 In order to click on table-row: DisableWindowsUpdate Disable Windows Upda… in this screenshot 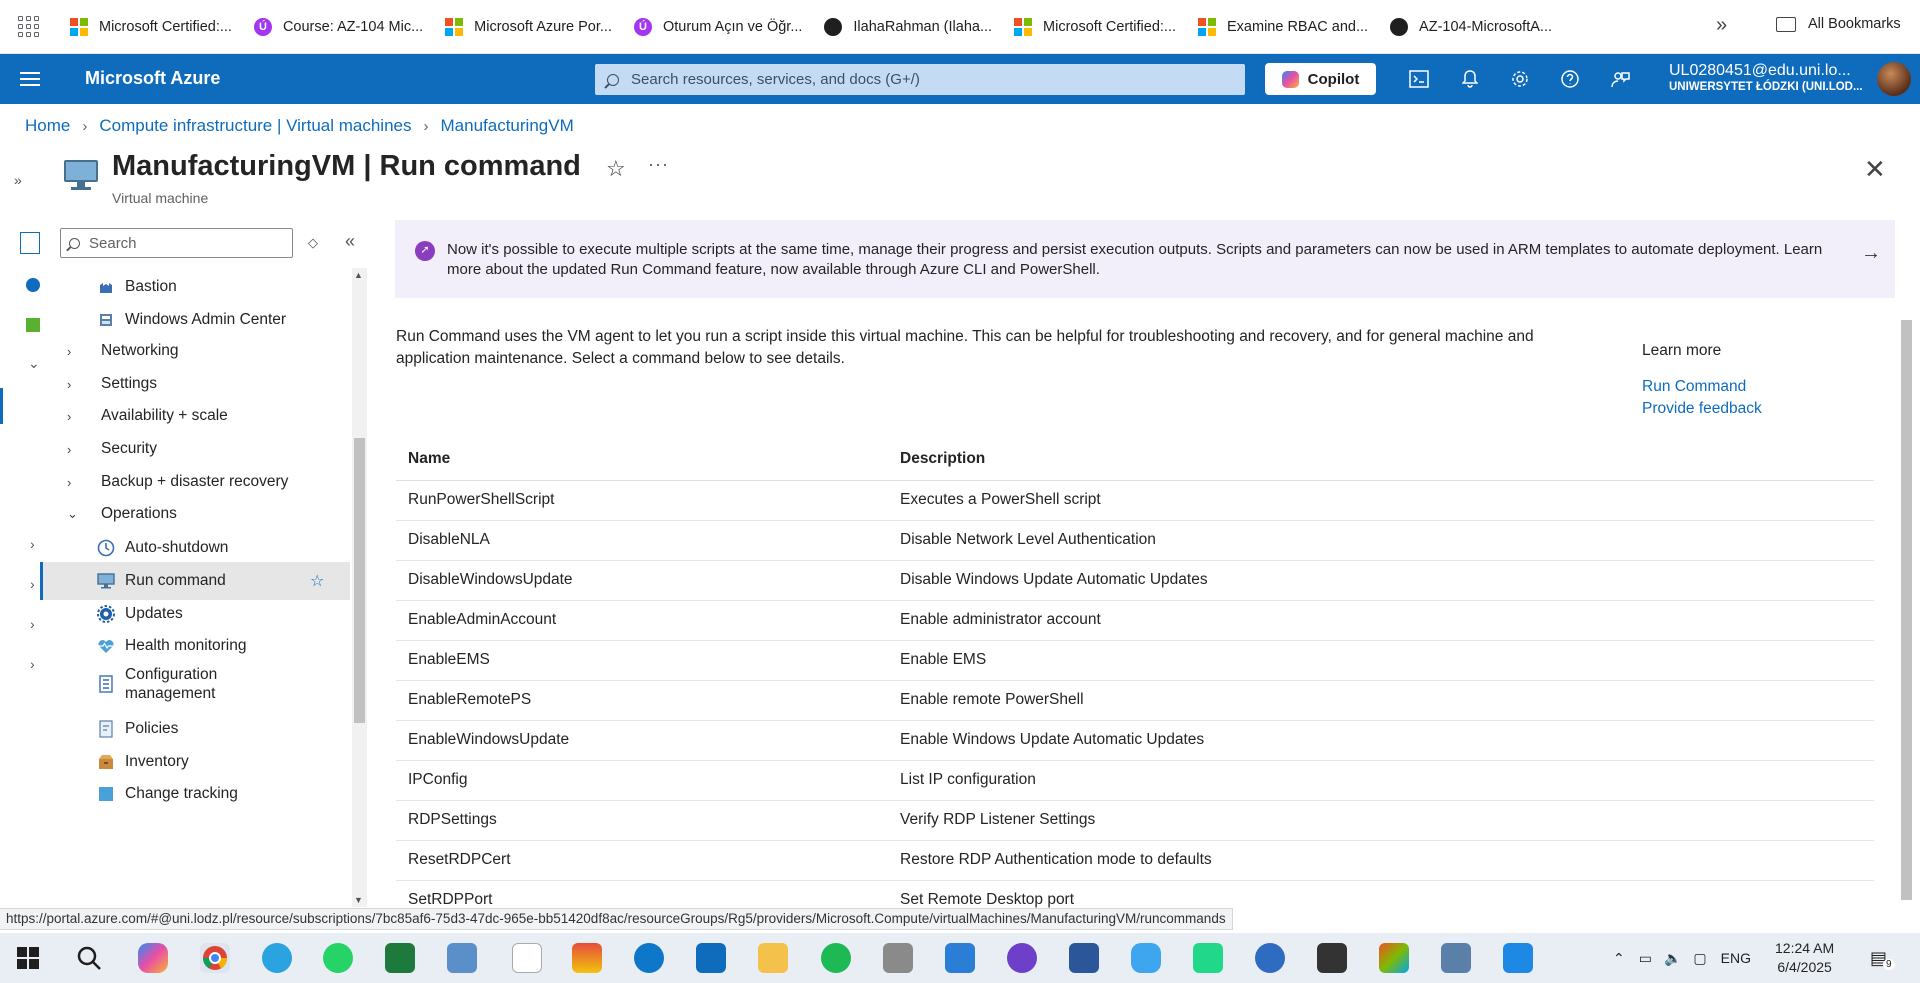, I will do `click(1135, 580)`.